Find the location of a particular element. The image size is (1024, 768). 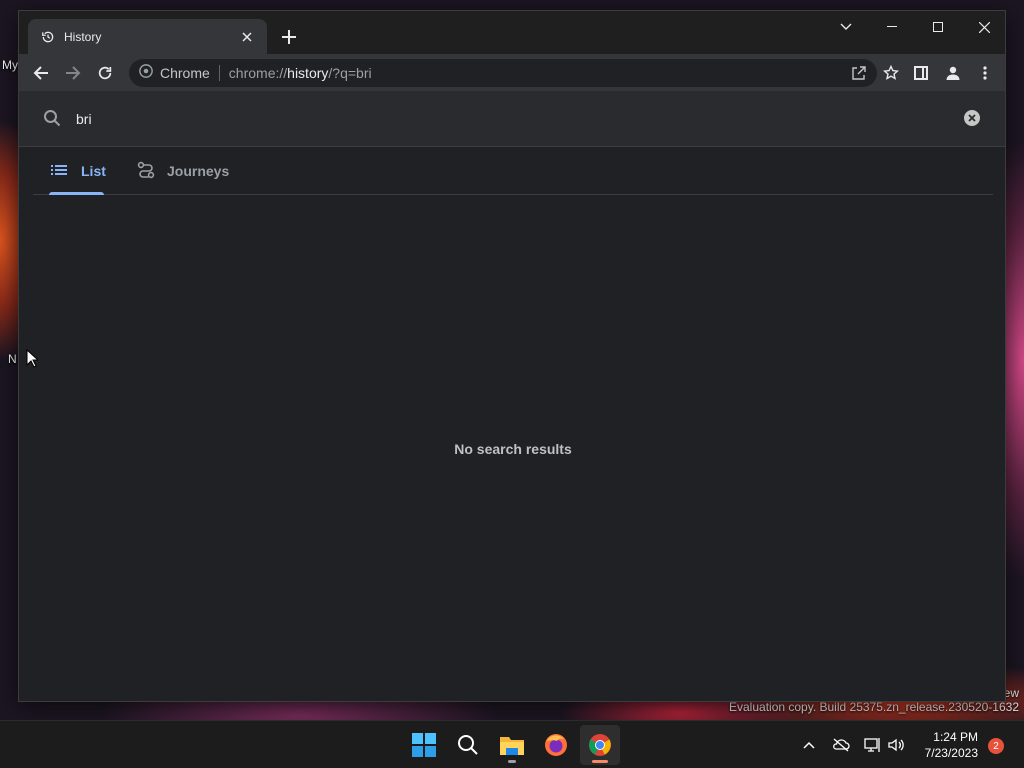

mouse-cursor-icon is located at coordinates (33, 360).